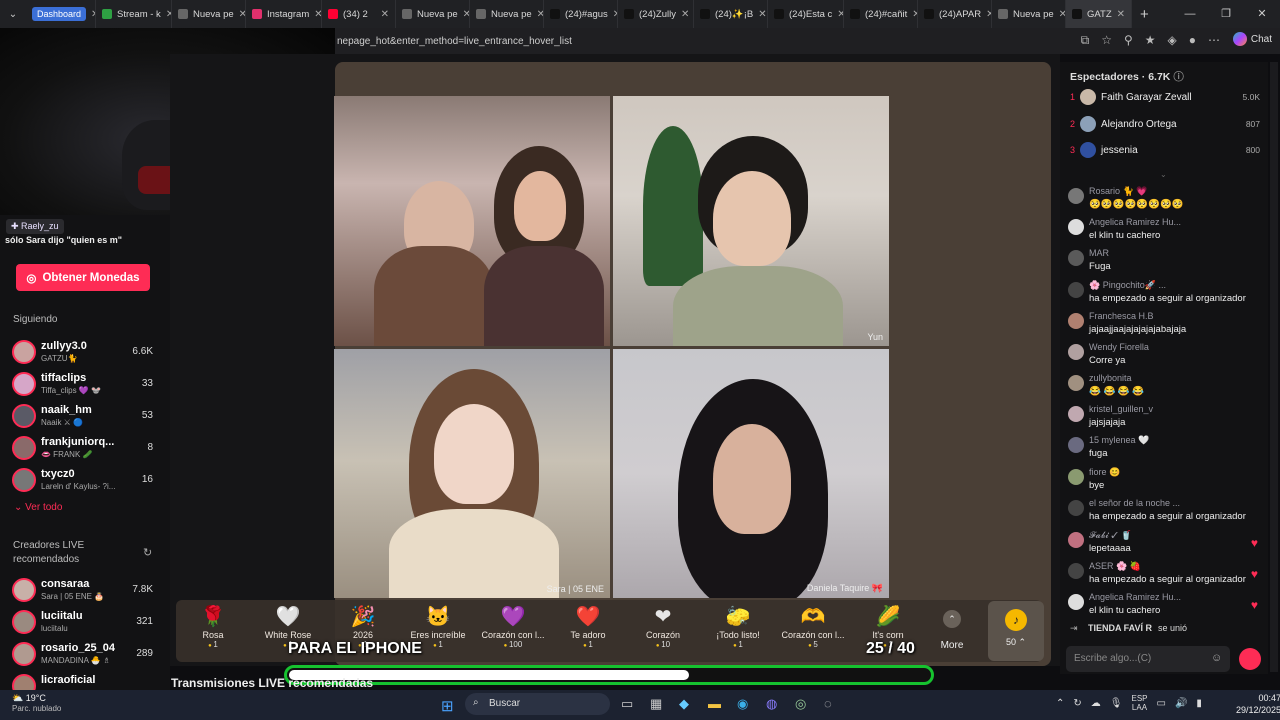 The image size is (1280, 720). I want to click on file-explorer-icon: ▬, so click(714, 703).